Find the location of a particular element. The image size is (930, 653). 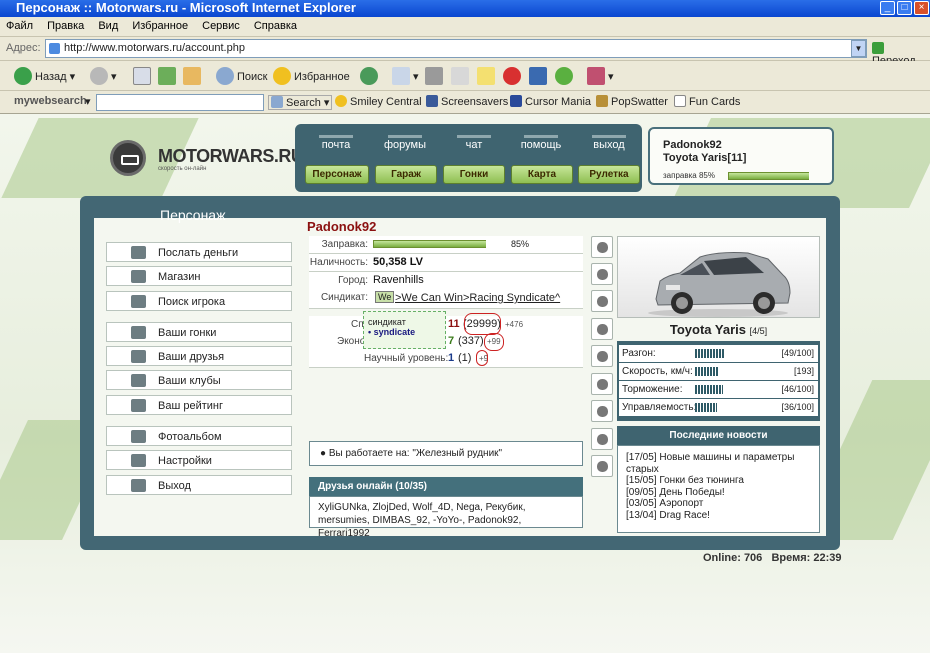

link-smiley-central: Smiley Central is located at coordinates (378, 101).